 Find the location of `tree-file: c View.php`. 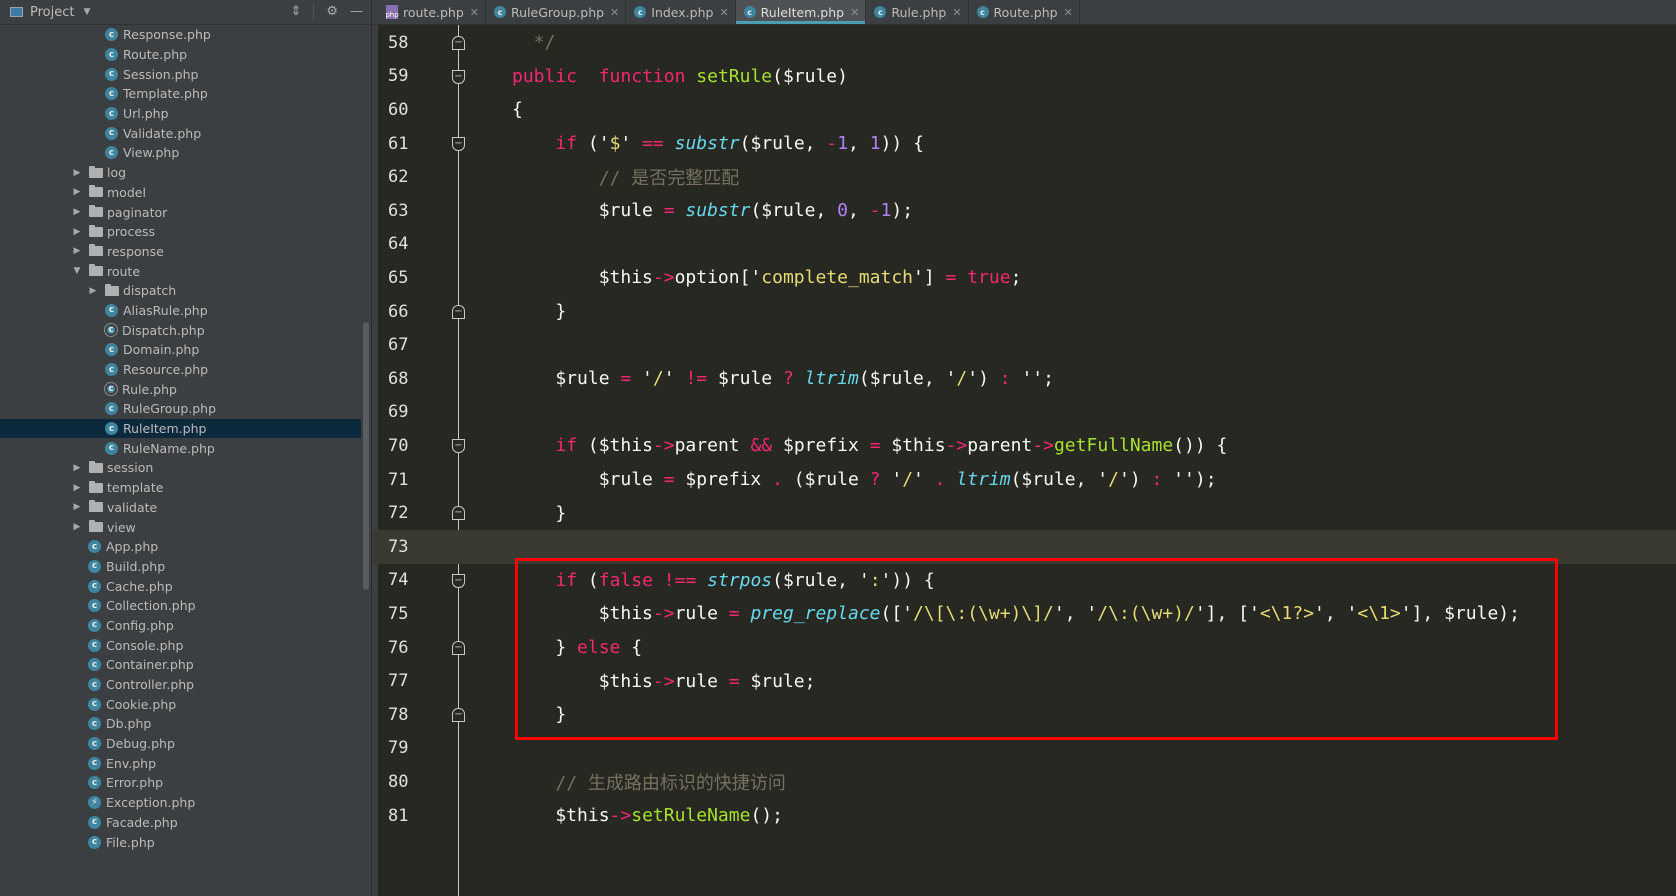

tree-file: c View.php is located at coordinates (180, 153).